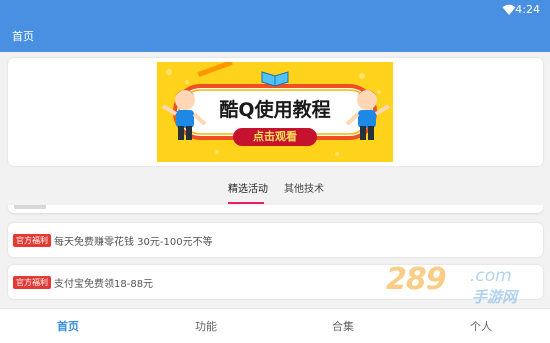  What do you see at coordinates (461, 287) in the screenshot?
I see `site-watermark: 289 .com 手游网` at bounding box center [461, 287].